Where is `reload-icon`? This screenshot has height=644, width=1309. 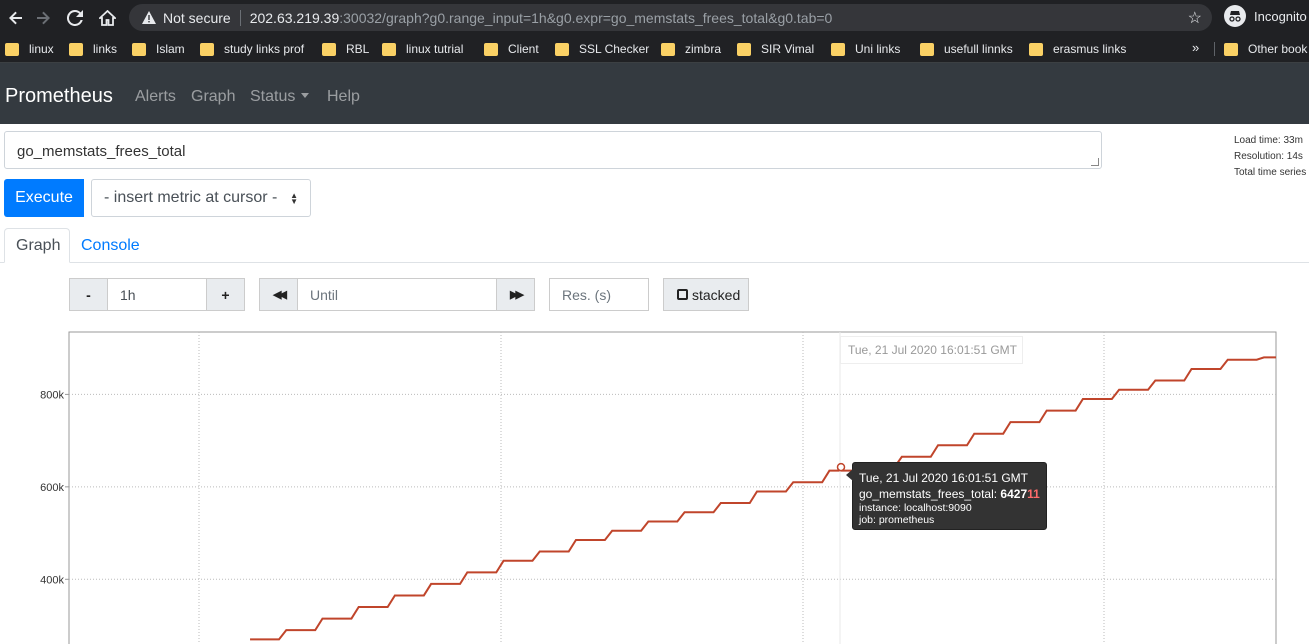 reload-icon is located at coordinates (75, 18).